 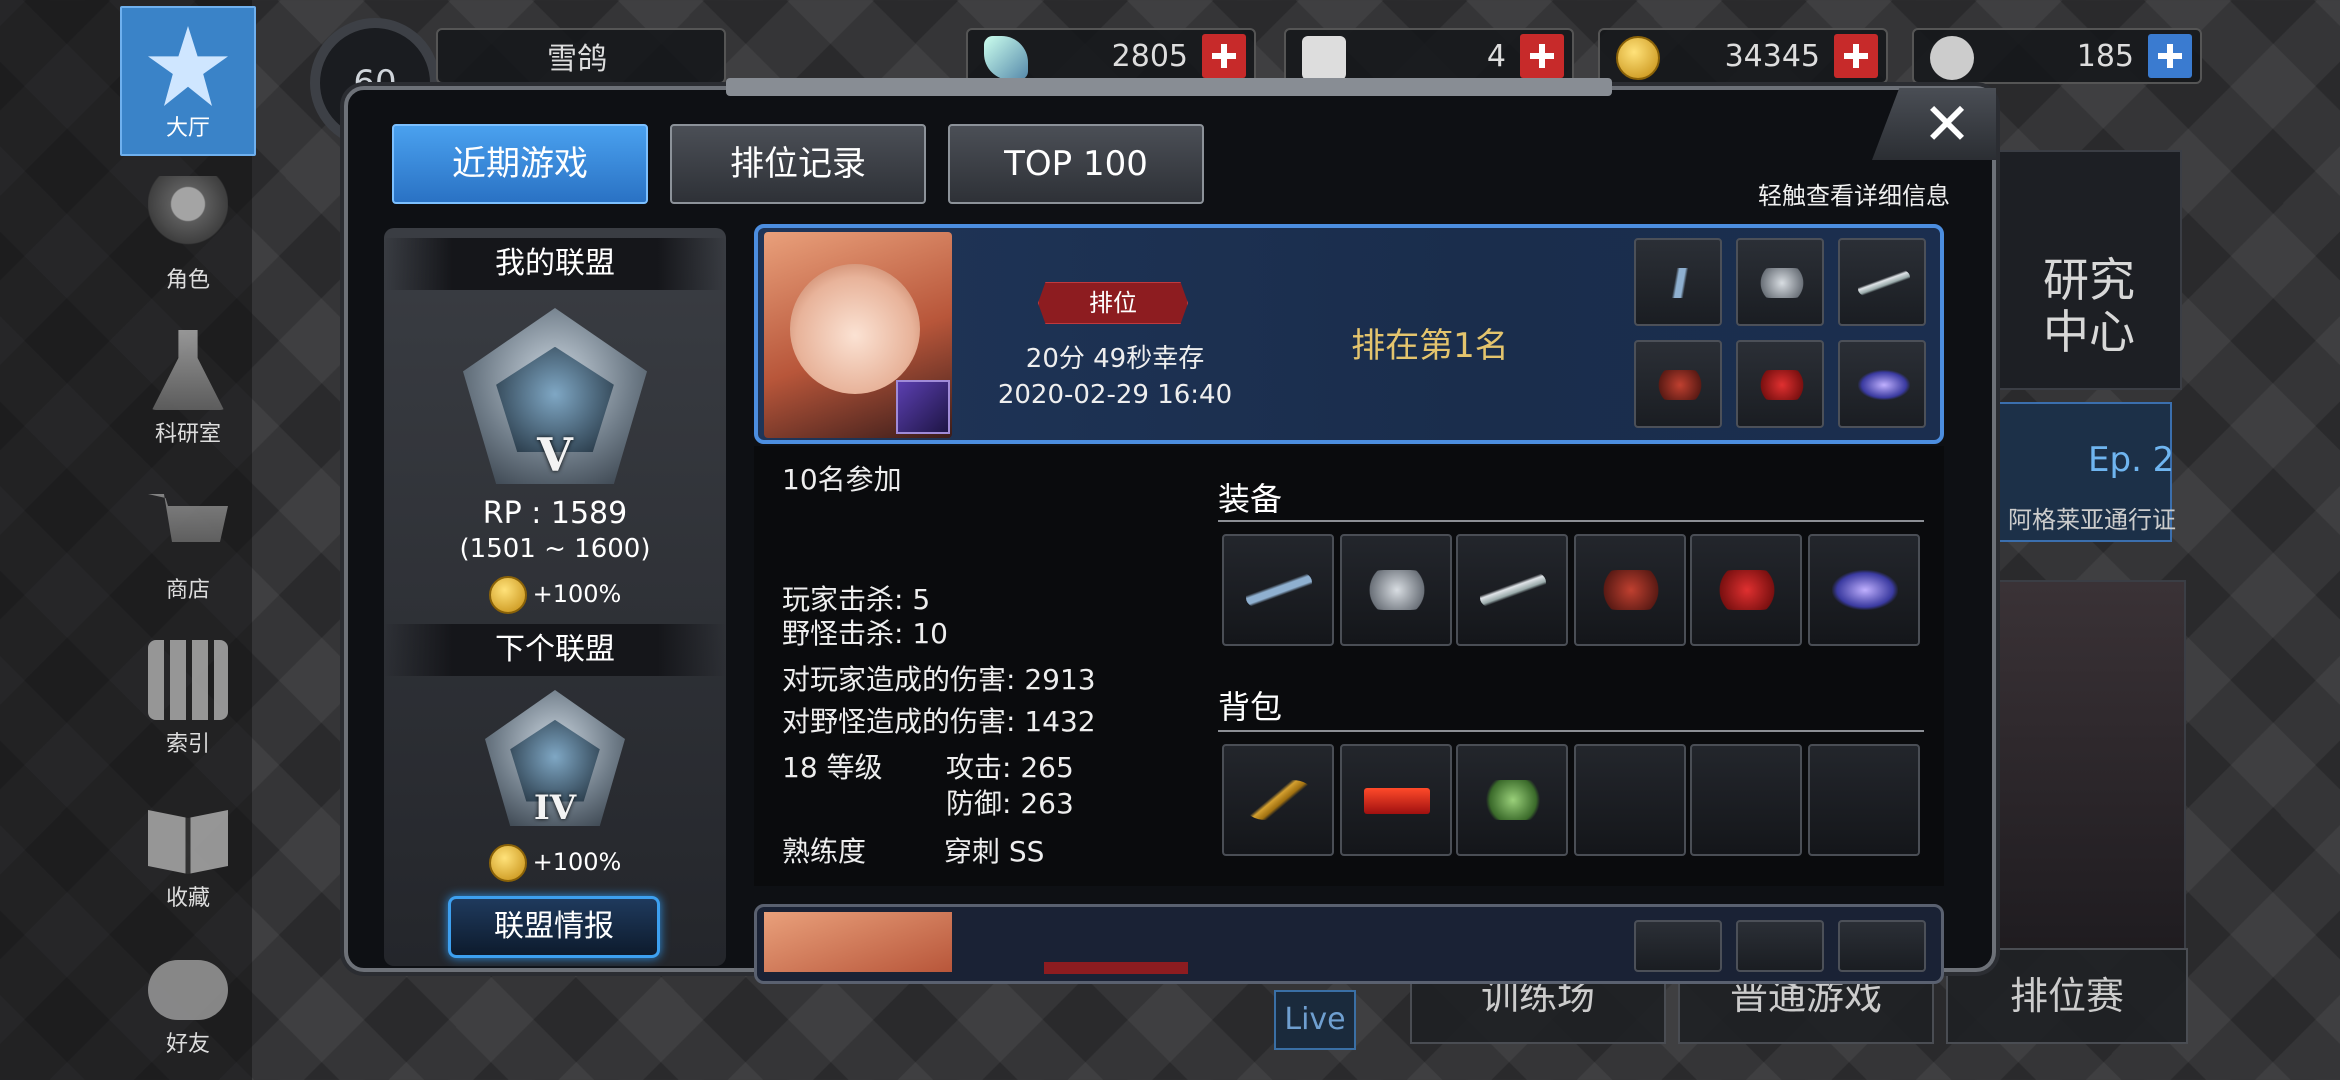 What do you see at coordinates (577, 59) in the screenshot?
I see `username: 雪鸽` at bounding box center [577, 59].